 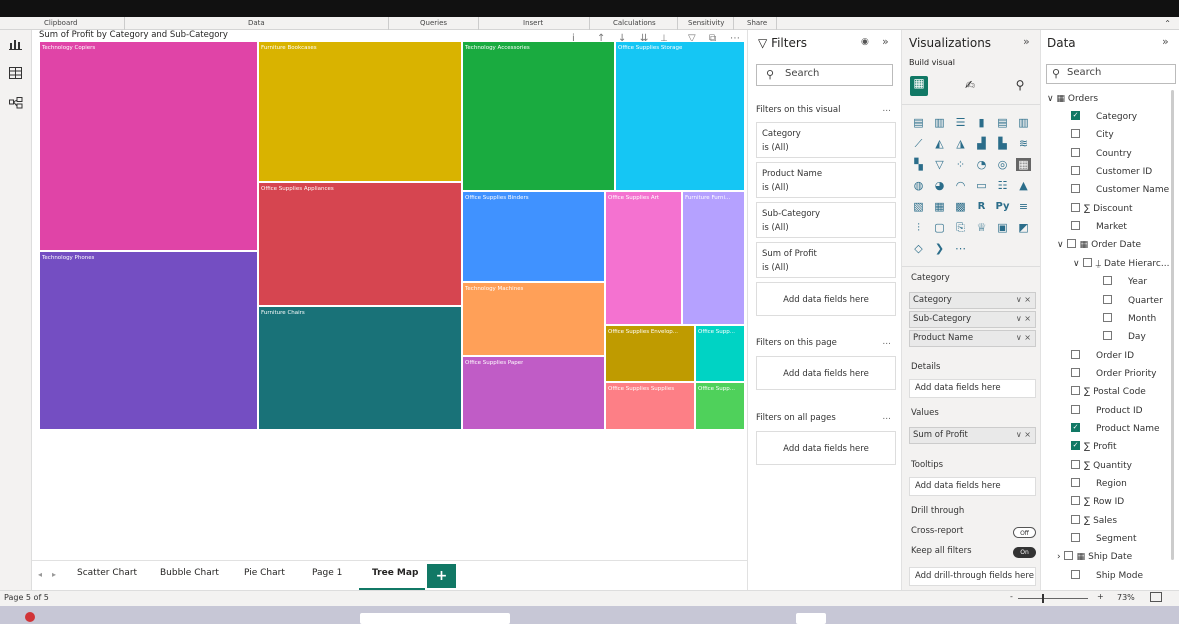 I want to click on chevron-right-icon: ›, so click(x=1059, y=557).